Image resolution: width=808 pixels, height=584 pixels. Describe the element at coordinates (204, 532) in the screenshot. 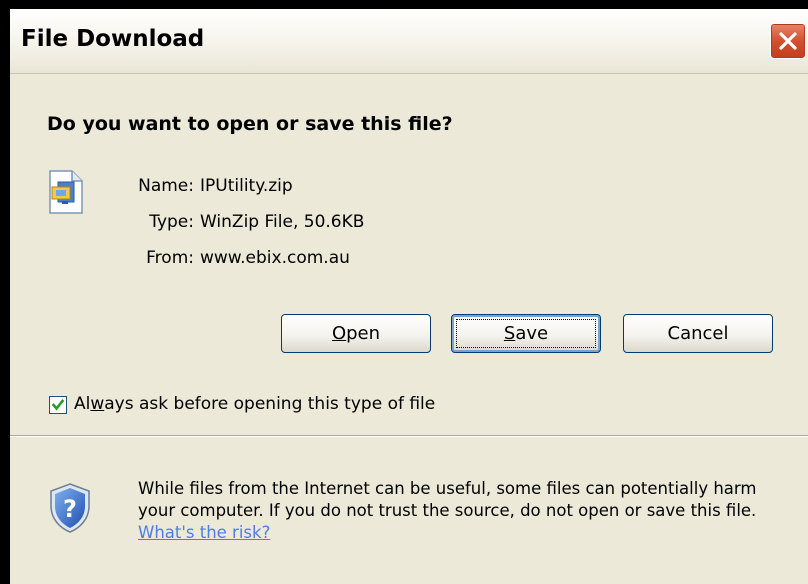

I see `whats-the-risk-link: What's the risk?` at that location.